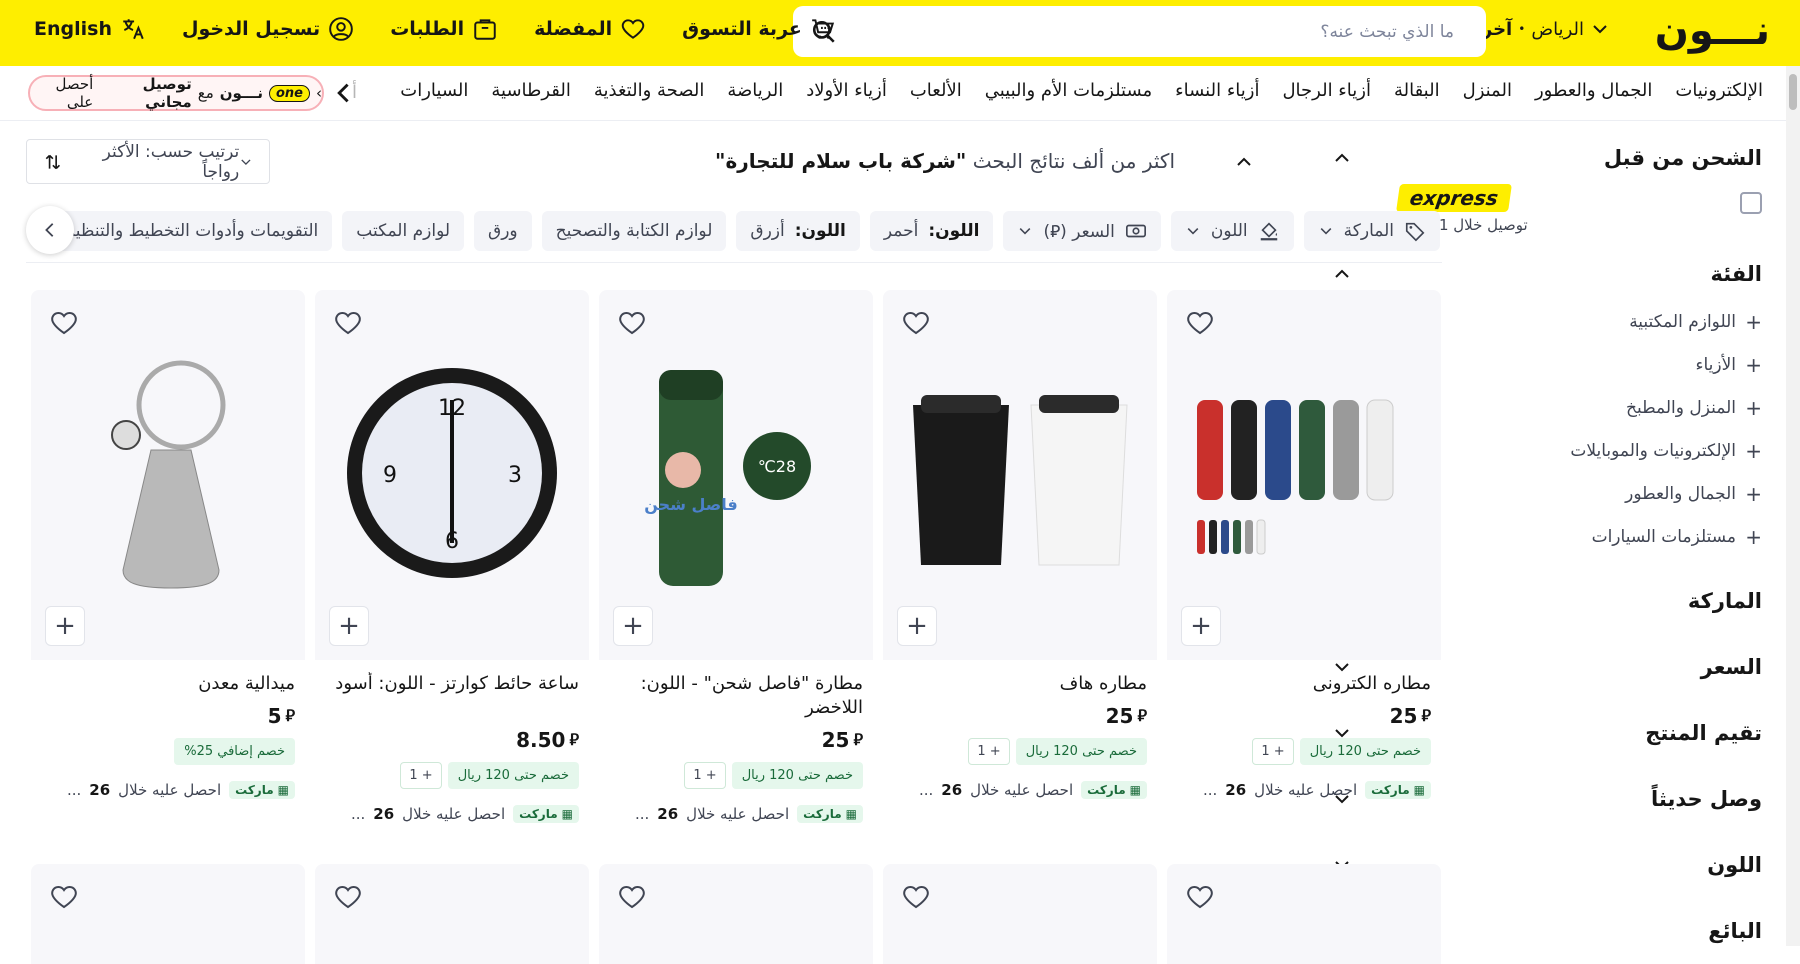 The height and width of the screenshot is (964, 1800). What do you see at coordinates (1068, 90) in the screenshot?
I see `category-nav-item: مستلزمات الأم والبيبي` at bounding box center [1068, 90].